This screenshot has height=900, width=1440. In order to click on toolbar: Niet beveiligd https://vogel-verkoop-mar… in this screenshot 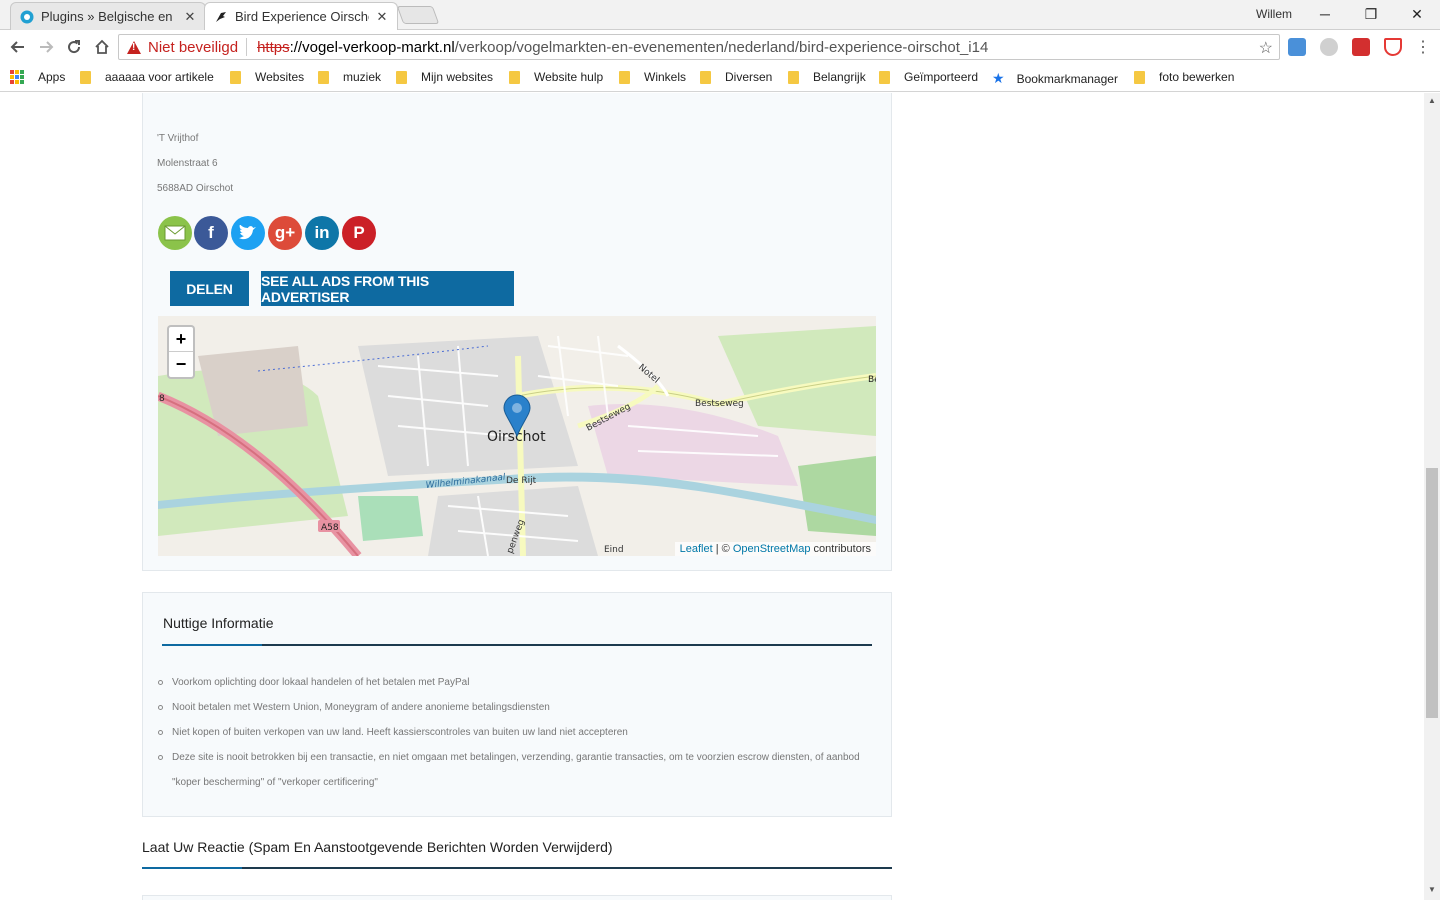, I will do `click(720, 47)`.